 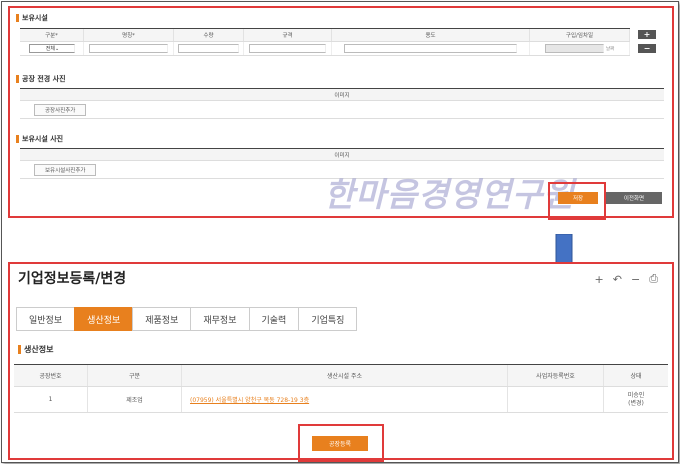 What do you see at coordinates (341, 443) in the screenshot?
I see `register-highlight-box` at bounding box center [341, 443].